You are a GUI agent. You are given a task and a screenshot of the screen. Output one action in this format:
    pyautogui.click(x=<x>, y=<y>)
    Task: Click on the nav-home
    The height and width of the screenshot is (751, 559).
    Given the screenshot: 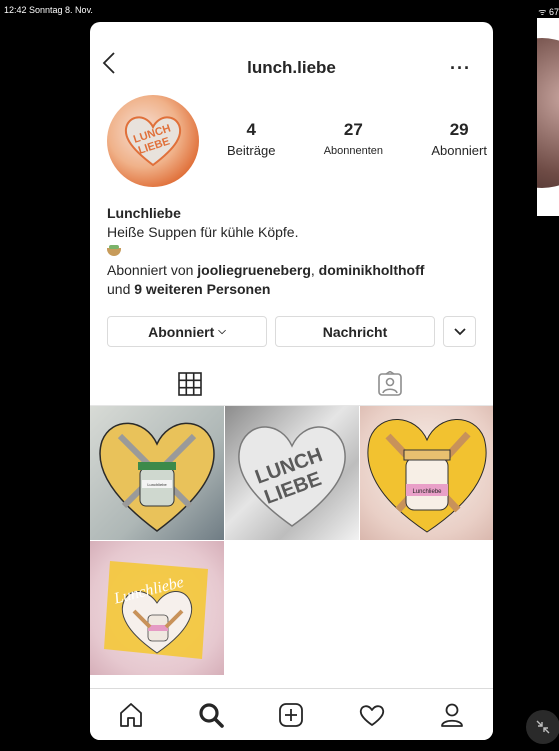 What is the action you would take?
    pyautogui.click(x=131, y=715)
    